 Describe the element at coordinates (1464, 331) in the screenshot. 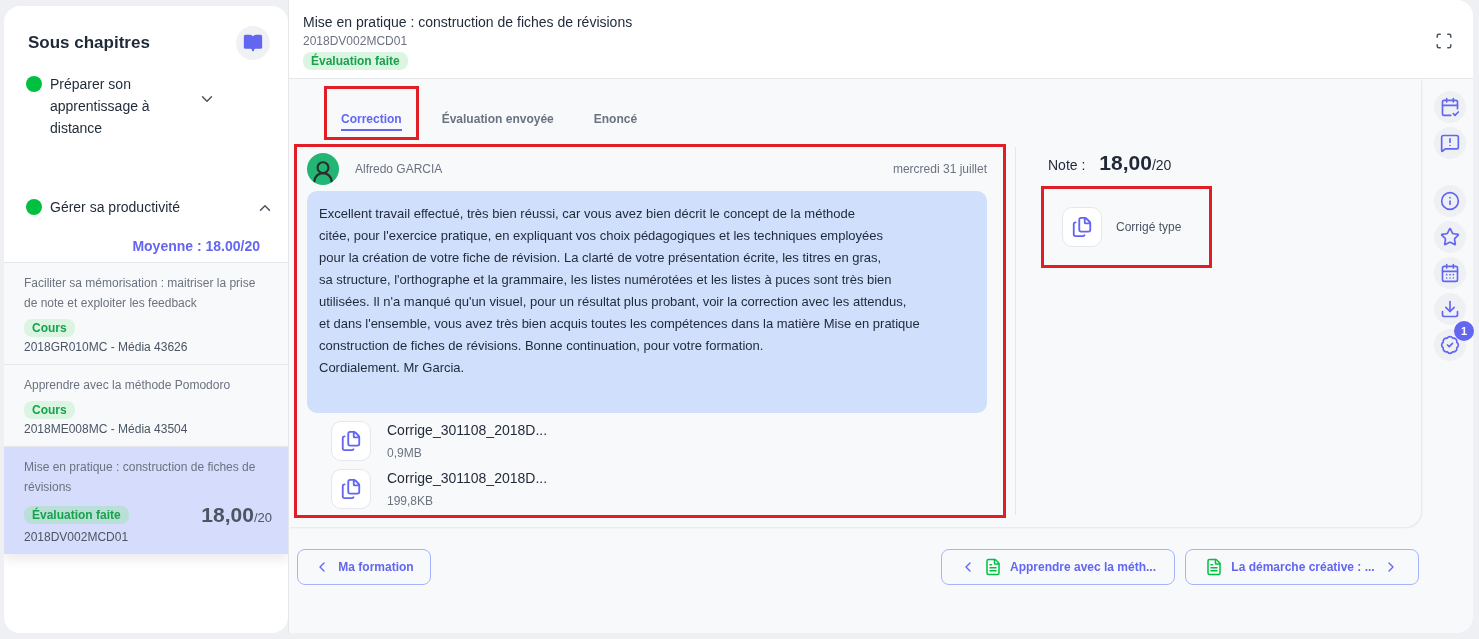

I see `count-badge: 1` at that location.